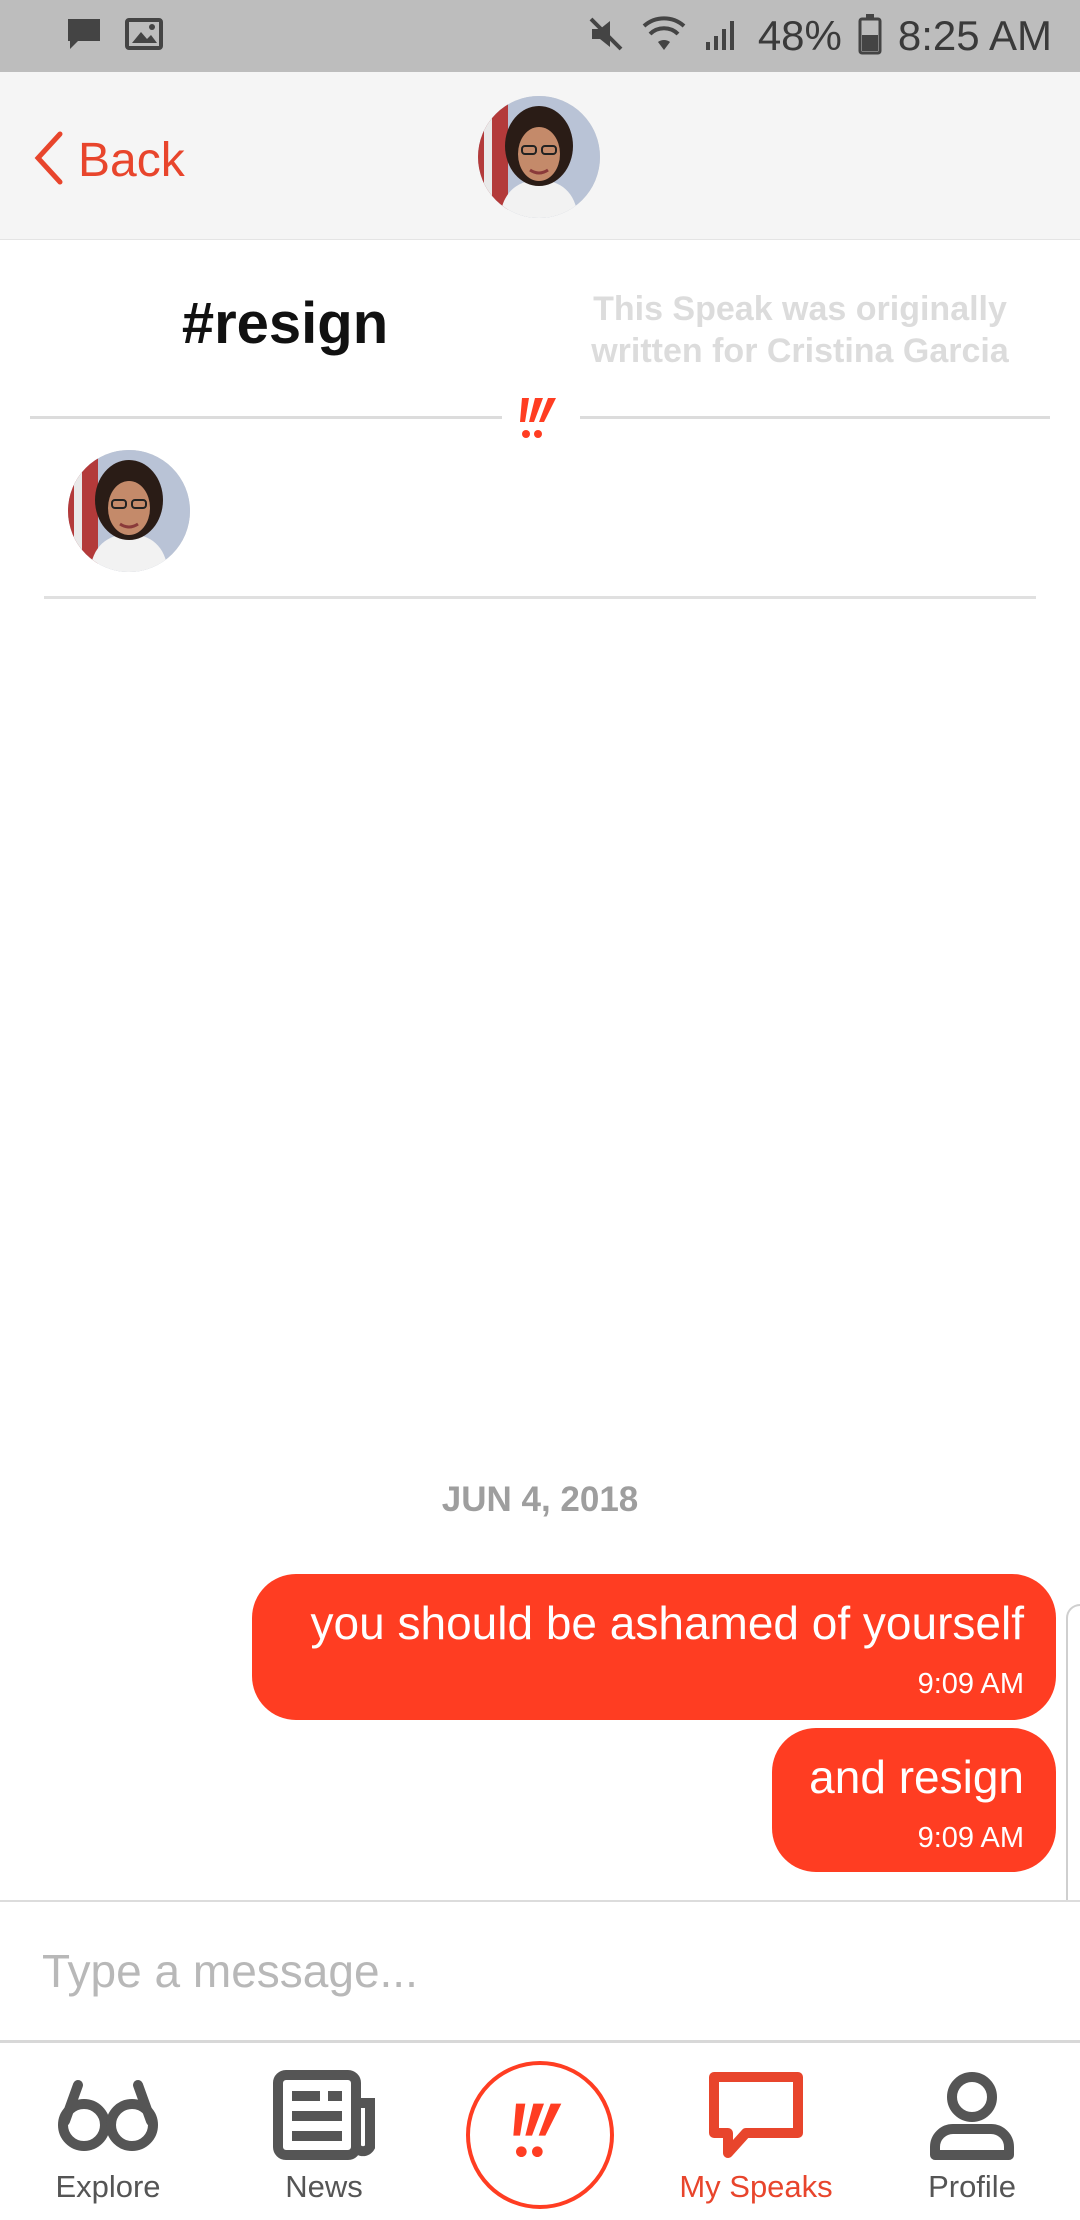 Image resolution: width=1080 pixels, height=2220 pixels. Describe the element at coordinates (131, 160) in the screenshot. I see `back-label: Back` at that location.